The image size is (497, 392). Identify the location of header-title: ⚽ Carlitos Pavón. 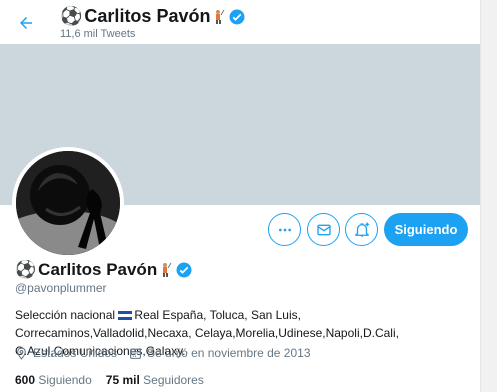
(153, 16).